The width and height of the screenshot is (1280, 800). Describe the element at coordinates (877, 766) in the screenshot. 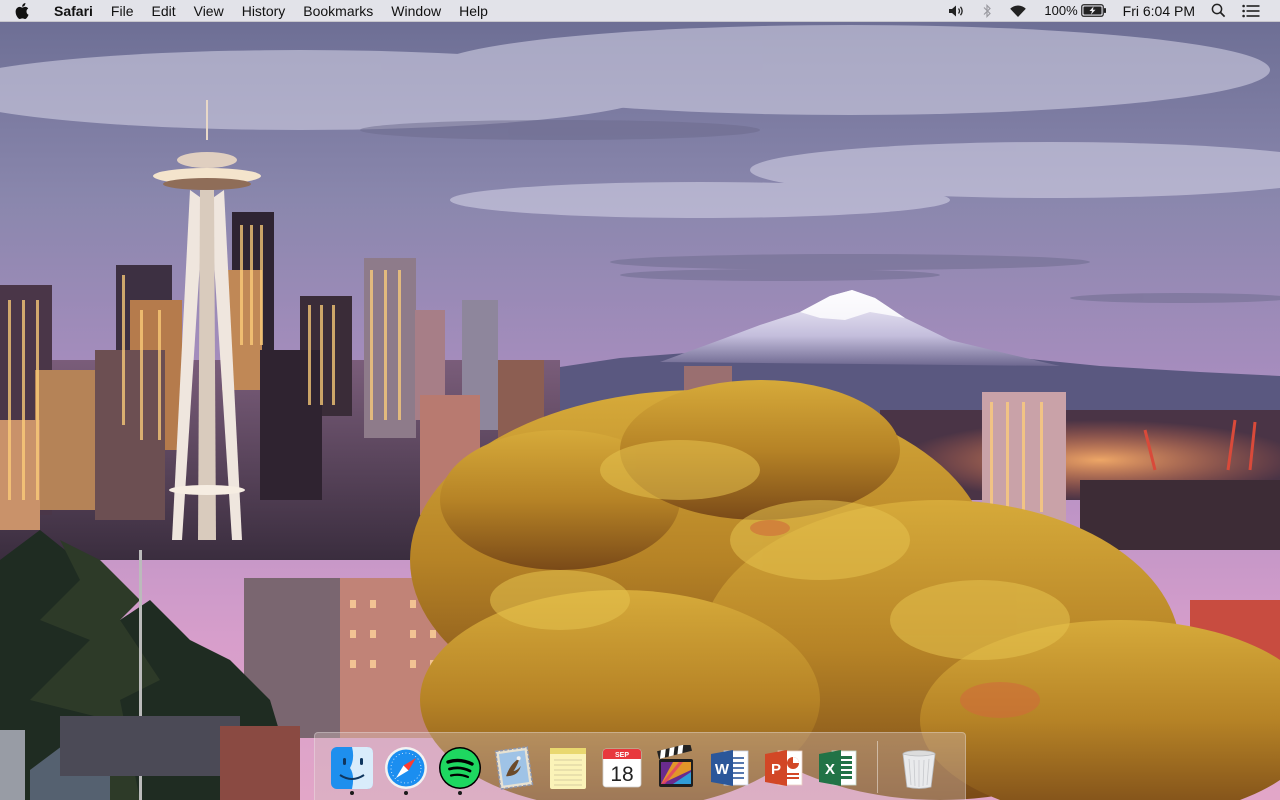

I see `dock-separator` at that location.